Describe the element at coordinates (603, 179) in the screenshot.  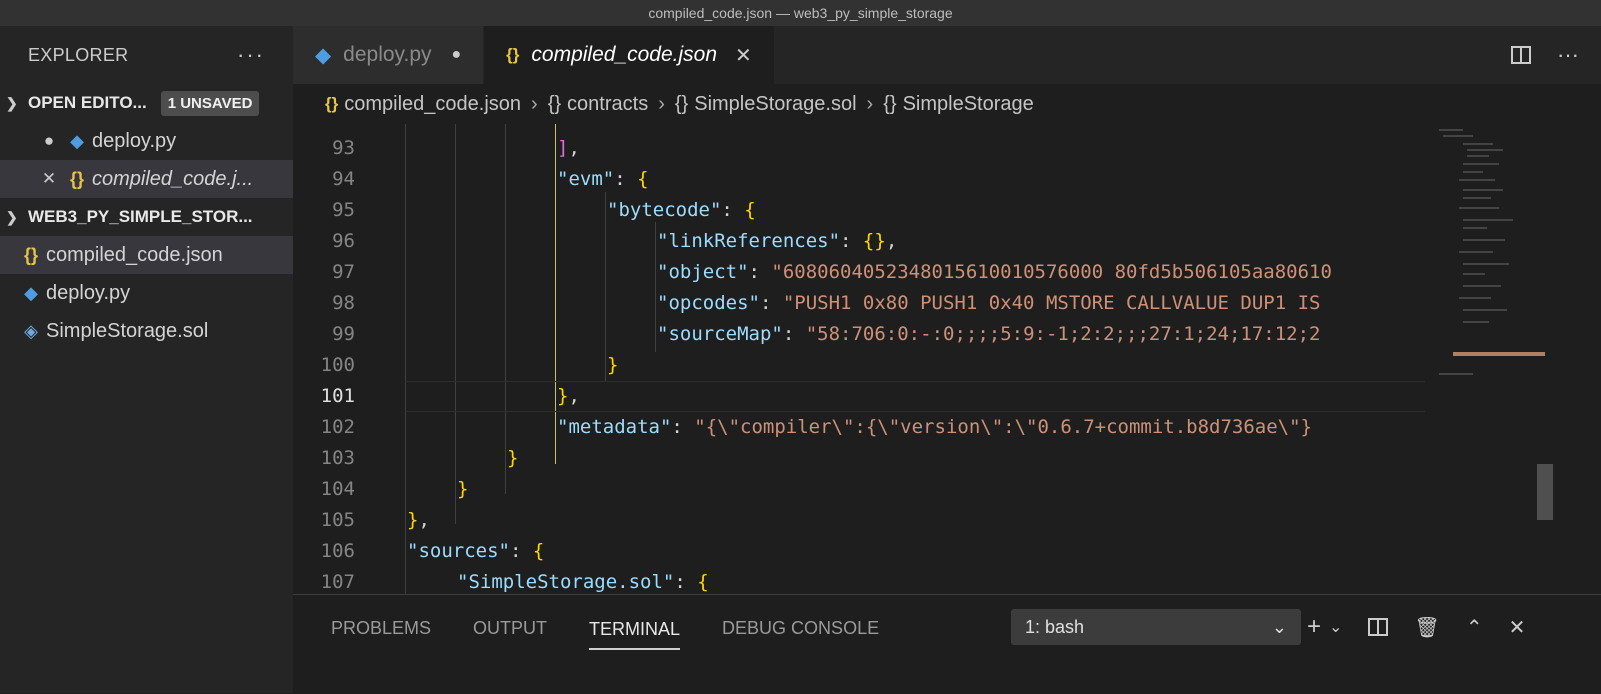
I see `code-text: "evm": {` at that location.